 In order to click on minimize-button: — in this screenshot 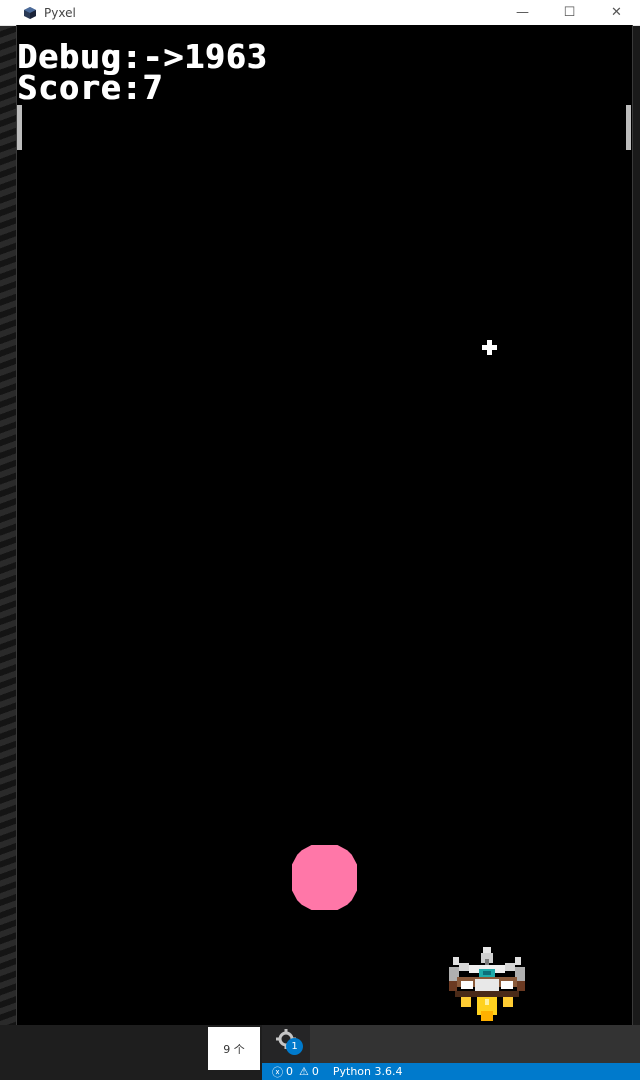, I will do `click(522, 12)`.